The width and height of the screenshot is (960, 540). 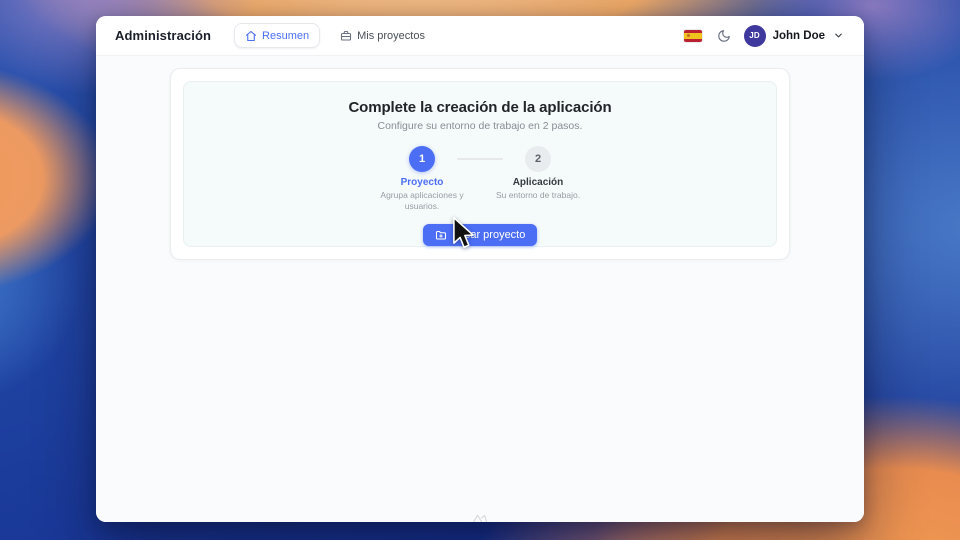 I want to click on step-aplicacion: 2 Aplicación Su entorno de trabajo., so click(x=538, y=173).